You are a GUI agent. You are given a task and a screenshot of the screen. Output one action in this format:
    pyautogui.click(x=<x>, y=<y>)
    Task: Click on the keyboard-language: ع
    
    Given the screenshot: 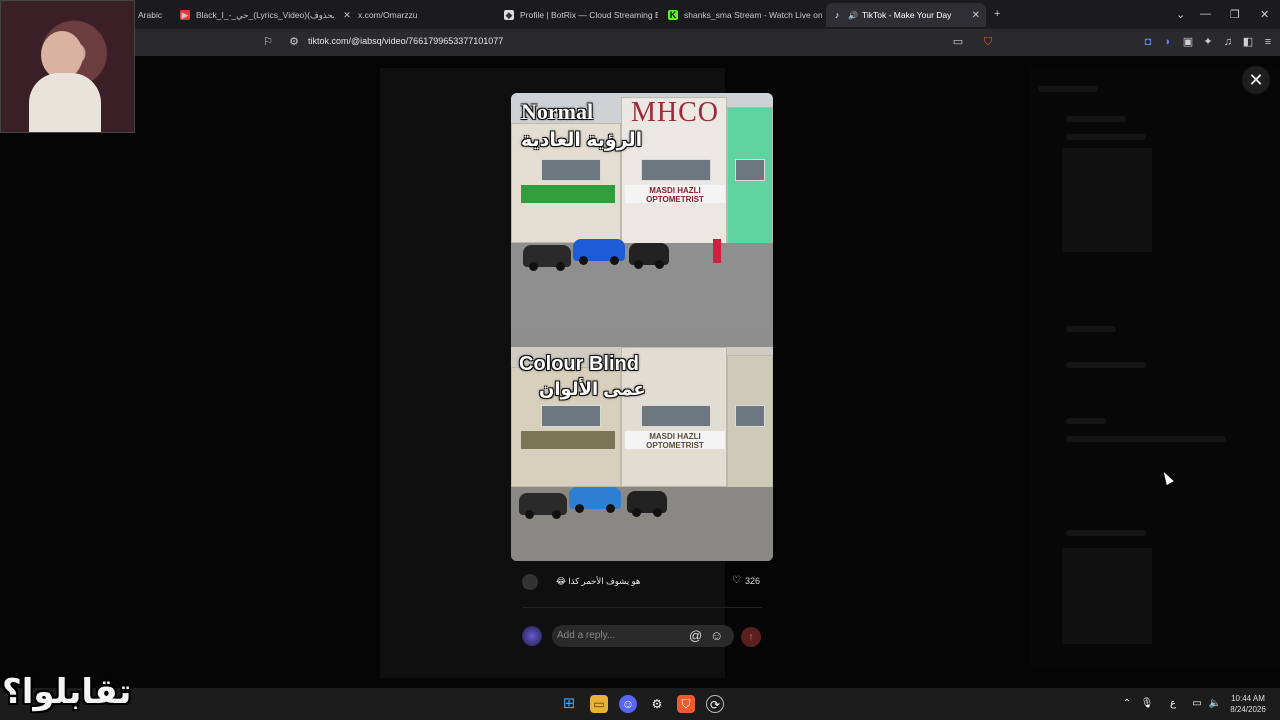 What is the action you would take?
    pyautogui.click(x=1173, y=704)
    